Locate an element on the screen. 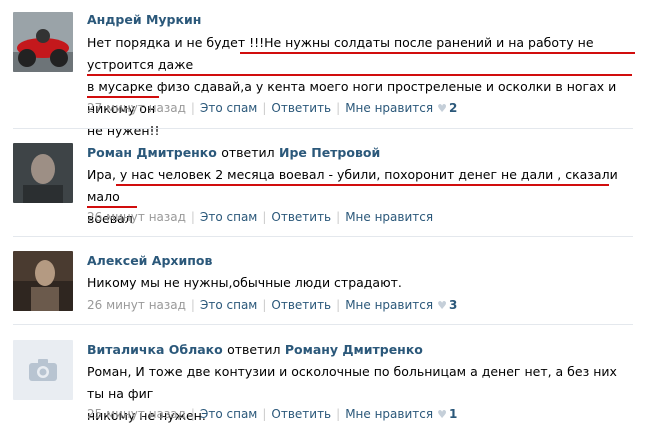  author-name: Алексей Архипов is located at coordinates (149, 260).